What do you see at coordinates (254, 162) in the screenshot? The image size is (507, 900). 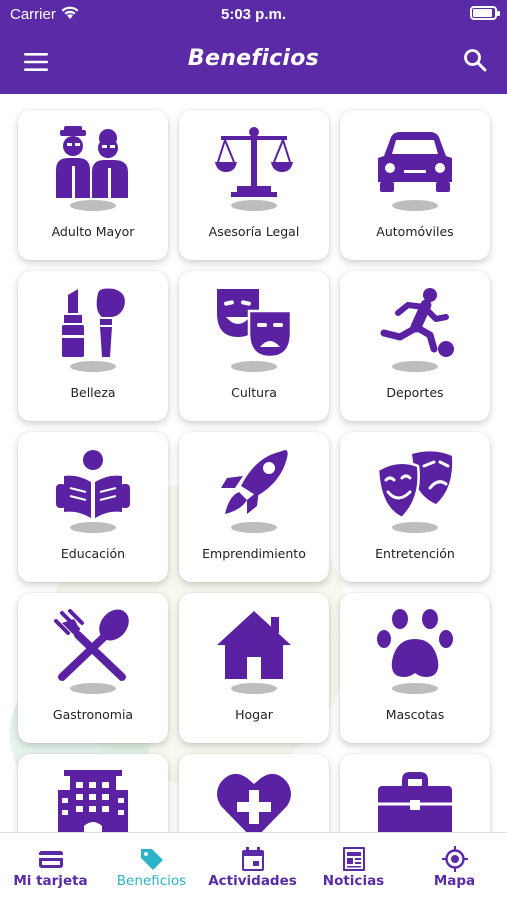 I see `scales-icon` at bounding box center [254, 162].